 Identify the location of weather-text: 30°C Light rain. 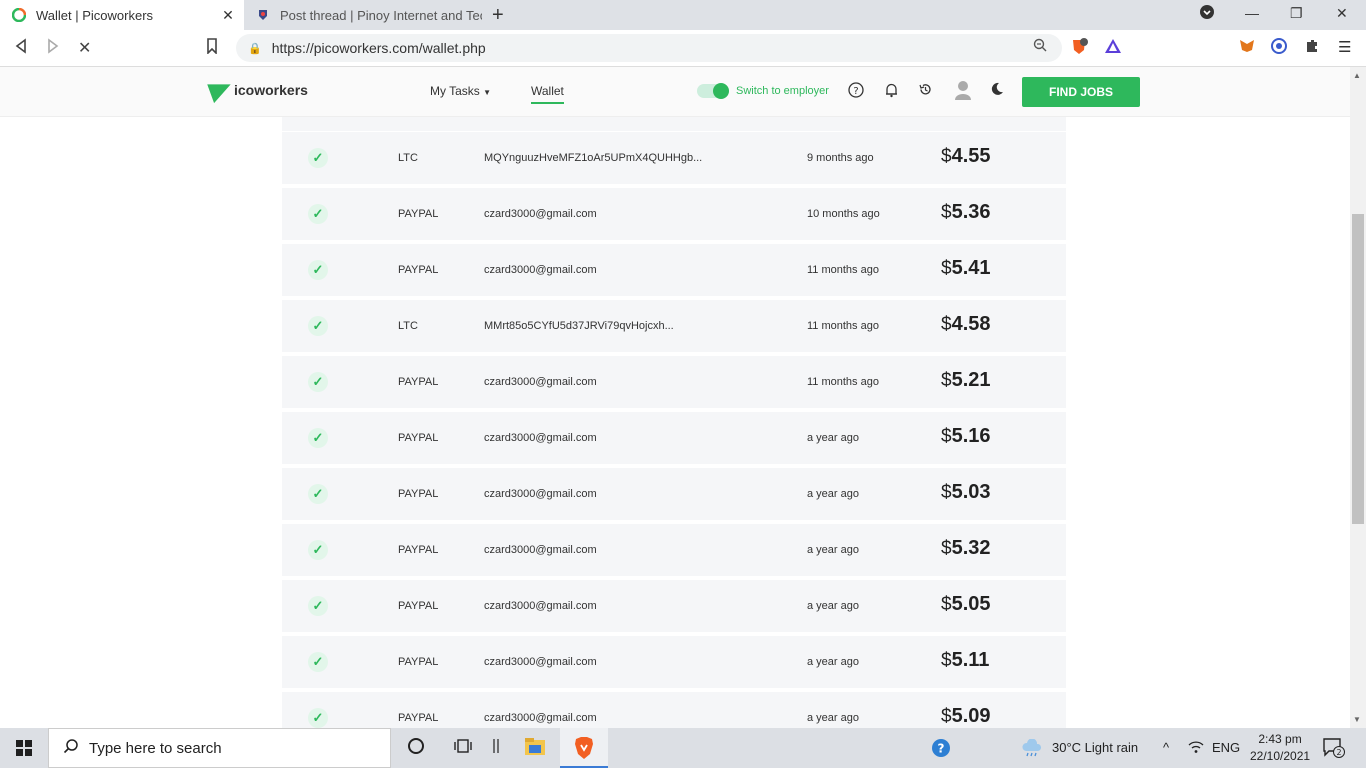
(1095, 747).